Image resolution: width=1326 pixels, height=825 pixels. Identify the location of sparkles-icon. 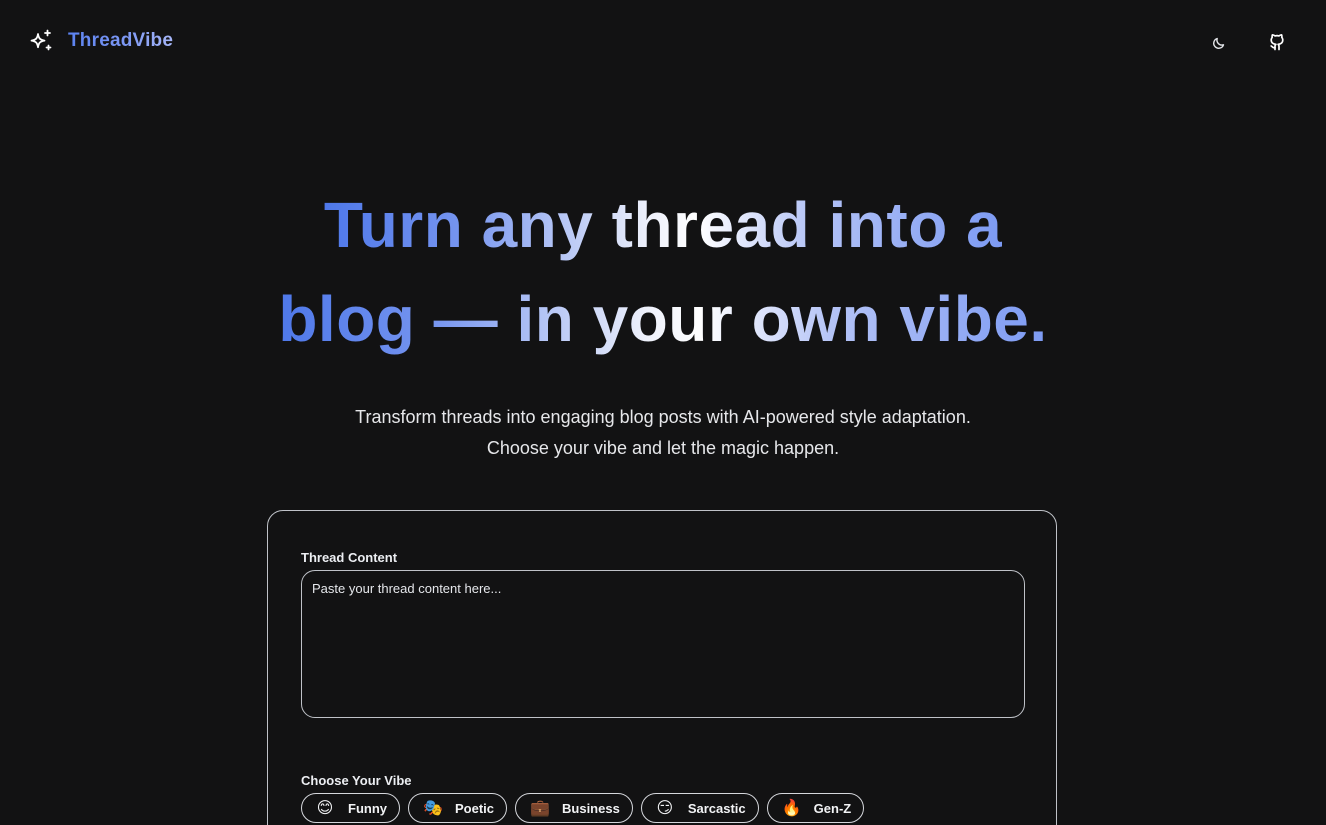
(41, 40).